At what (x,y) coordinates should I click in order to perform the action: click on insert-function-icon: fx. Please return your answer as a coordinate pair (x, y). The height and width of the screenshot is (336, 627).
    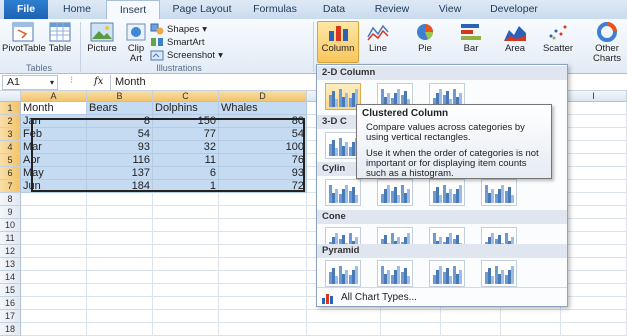
    Looking at the image, I should click on (98, 81).